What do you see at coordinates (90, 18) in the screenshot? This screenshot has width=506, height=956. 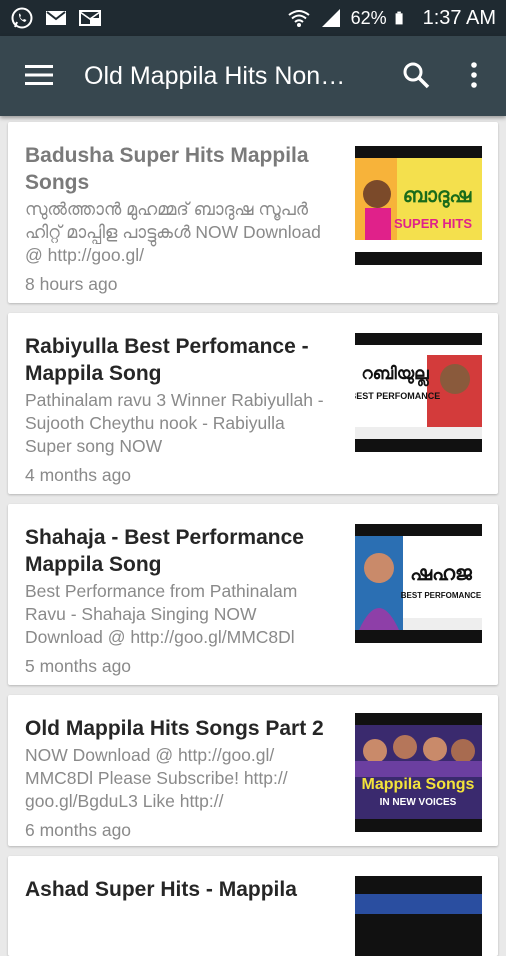 I see `email-icon` at bounding box center [90, 18].